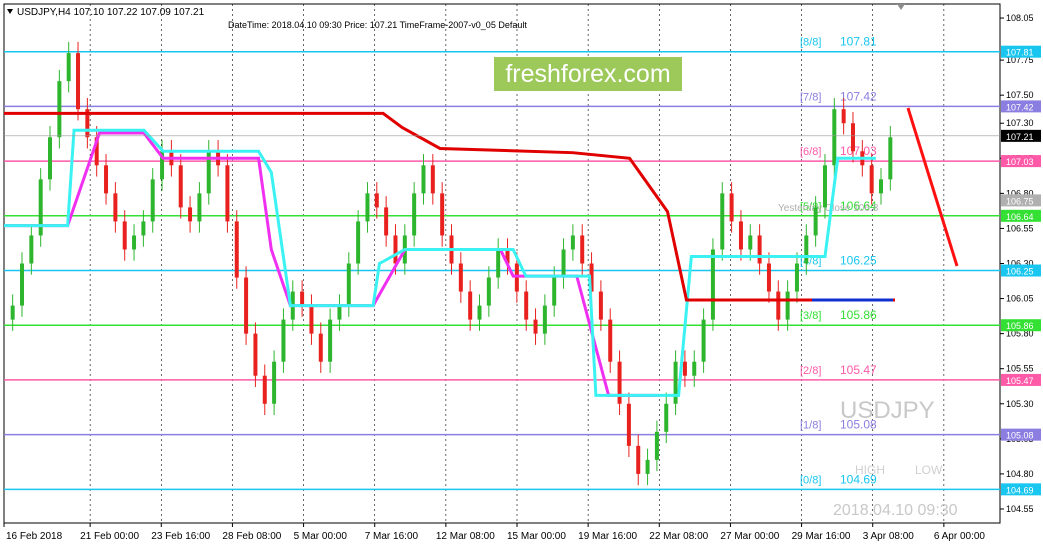 This screenshot has height=548, width=1043. Describe the element at coordinates (929, 470) in the screenshot. I see `low-watermark: LOW` at that location.